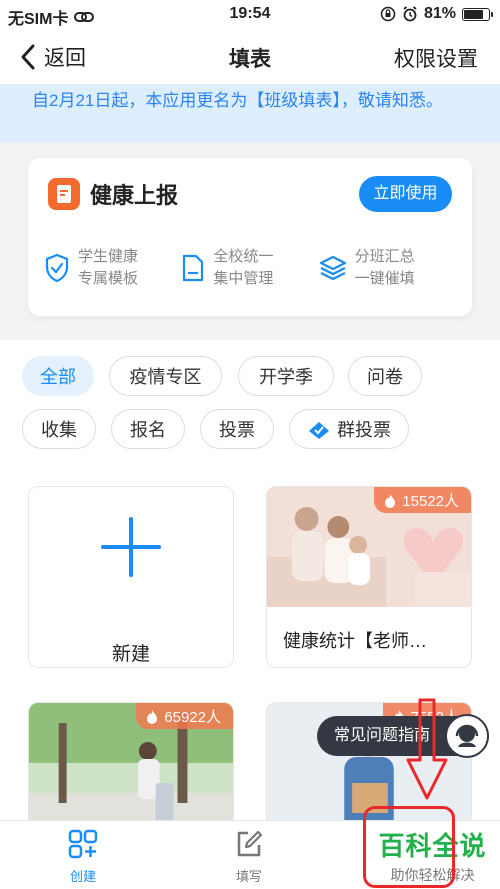 The width and height of the screenshot is (500, 889). I want to click on ballot-box-icon, so click(319, 430).